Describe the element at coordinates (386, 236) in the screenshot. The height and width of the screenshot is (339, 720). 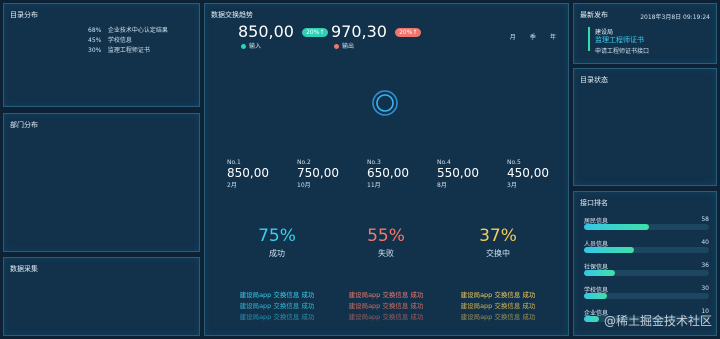
I see `fail-percent: 55%` at that location.